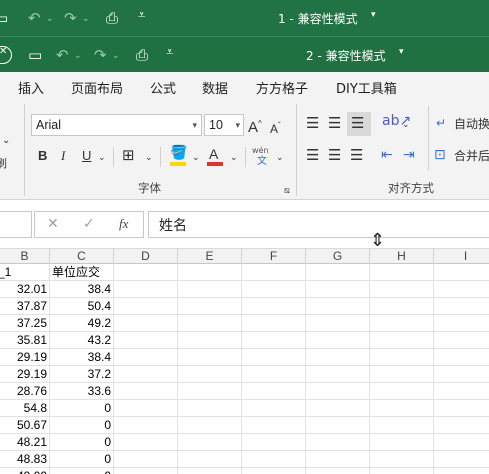  I want to click on wrap-text-button: 自动换, so click(471, 124).